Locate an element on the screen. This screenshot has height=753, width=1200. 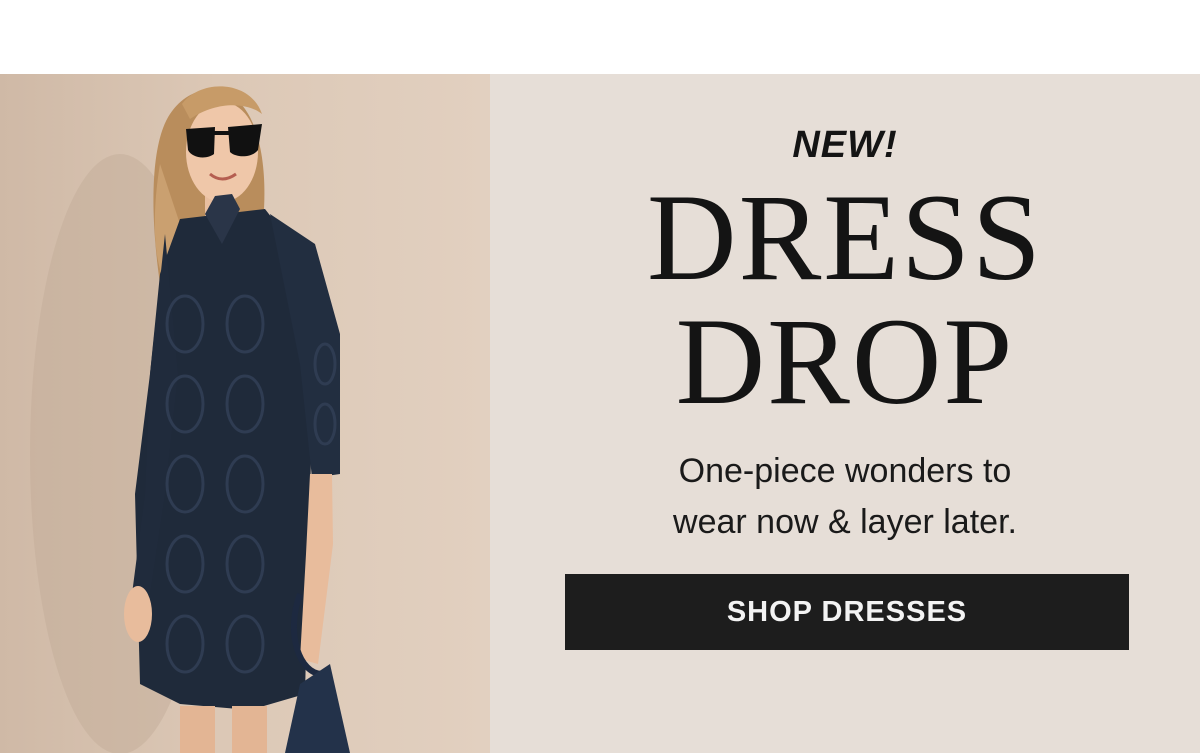
shop-dresses-button: SHOP DRESSES is located at coordinates (847, 612).